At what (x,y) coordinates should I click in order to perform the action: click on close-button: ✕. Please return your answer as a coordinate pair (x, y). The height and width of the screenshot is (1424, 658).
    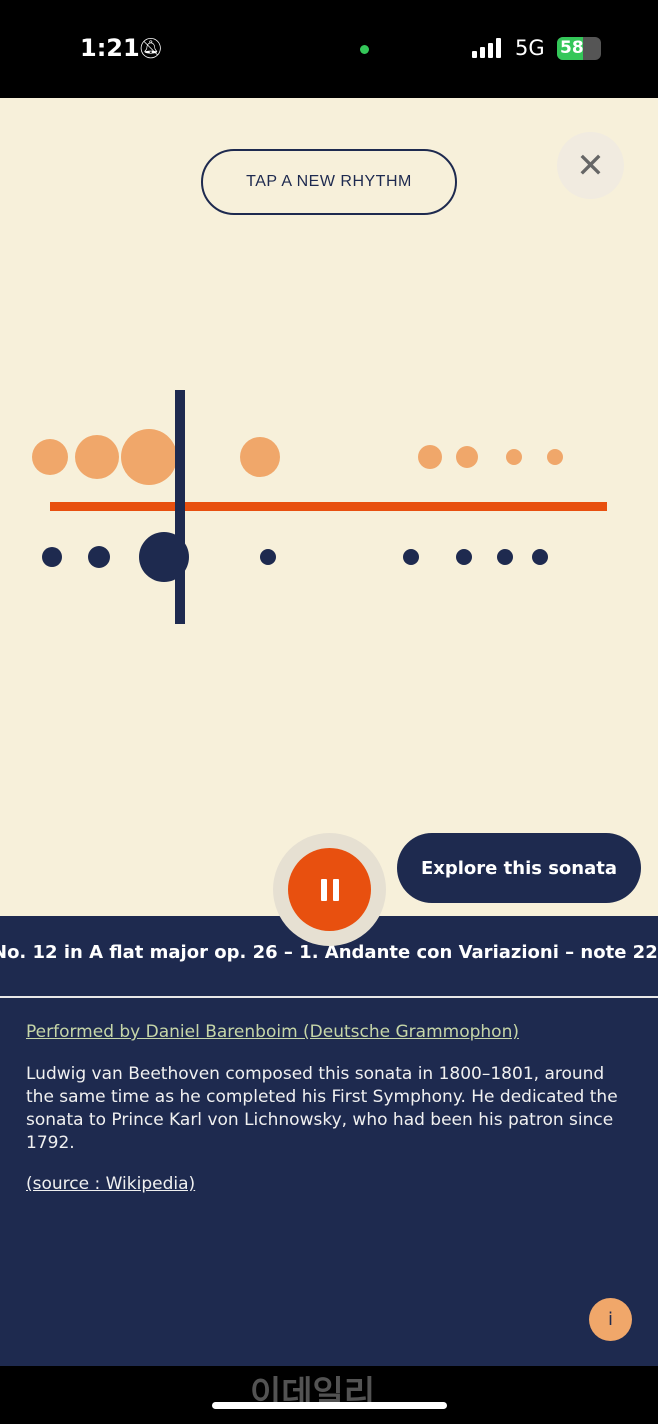
    Looking at the image, I should click on (590, 165).